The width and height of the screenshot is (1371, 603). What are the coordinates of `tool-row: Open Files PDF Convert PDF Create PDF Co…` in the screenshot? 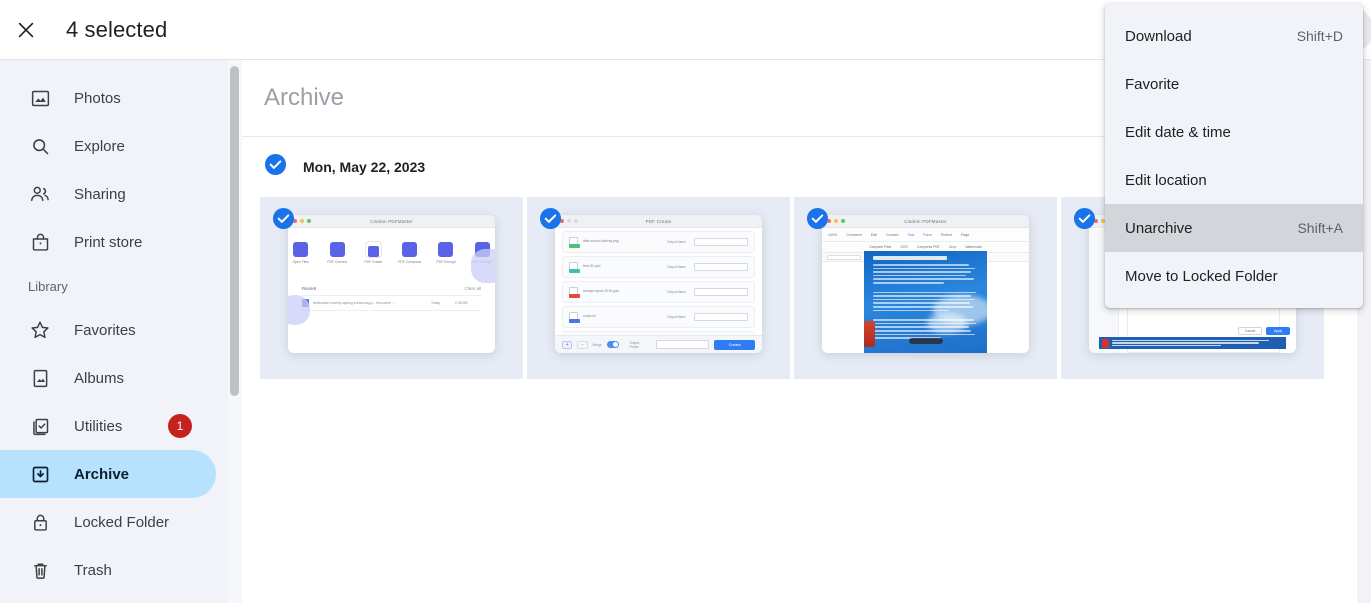 It's located at (391, 246).